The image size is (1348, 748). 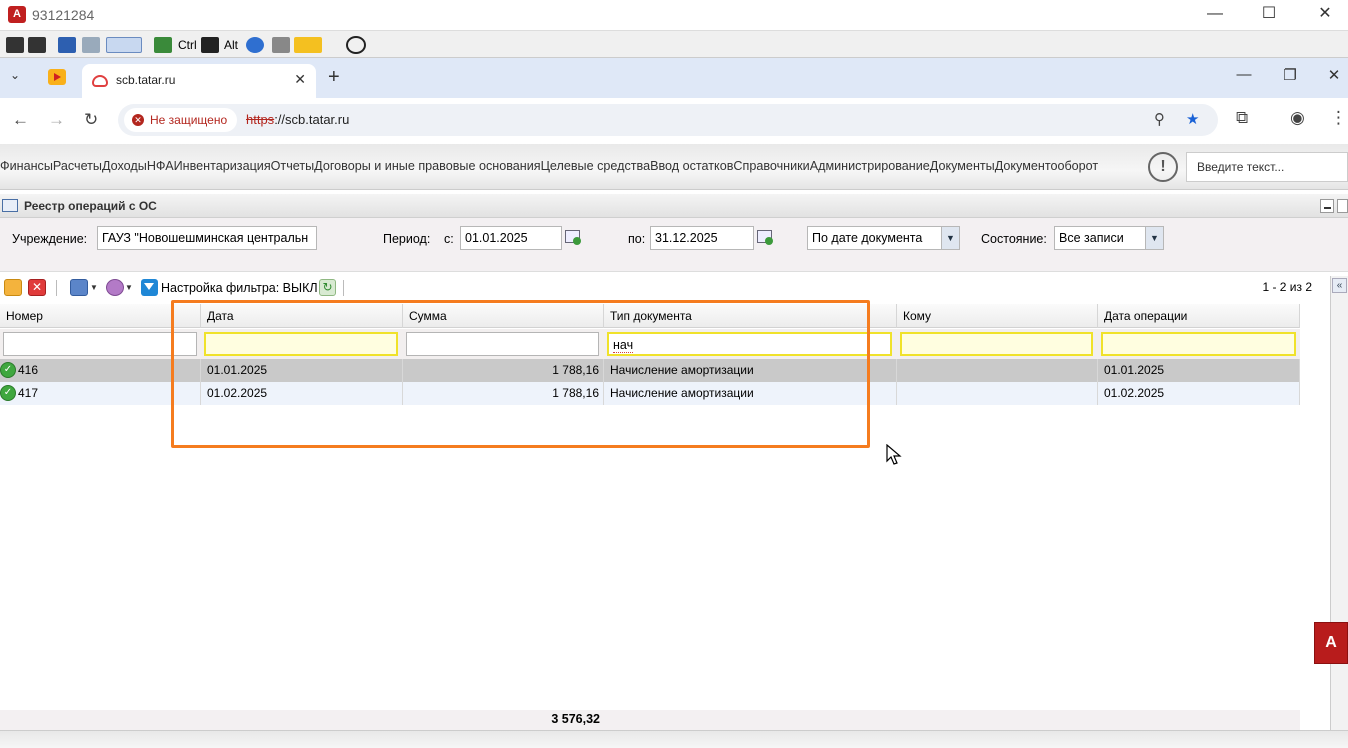 What do you see at coordinates (334, 77) in the screenshot?
I see `new-tab-button: +` at bounding box center [334, 77].